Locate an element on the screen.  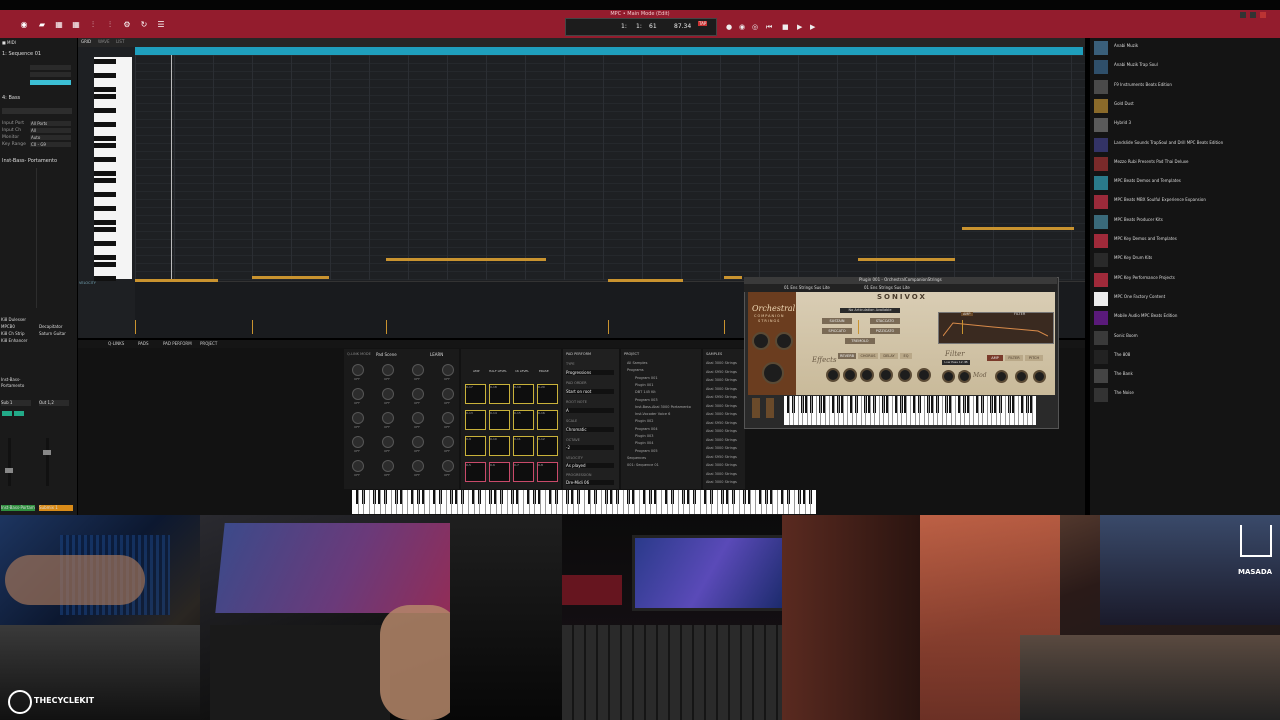
settings-icon: ⚙ is located at coordinates (127, 25).